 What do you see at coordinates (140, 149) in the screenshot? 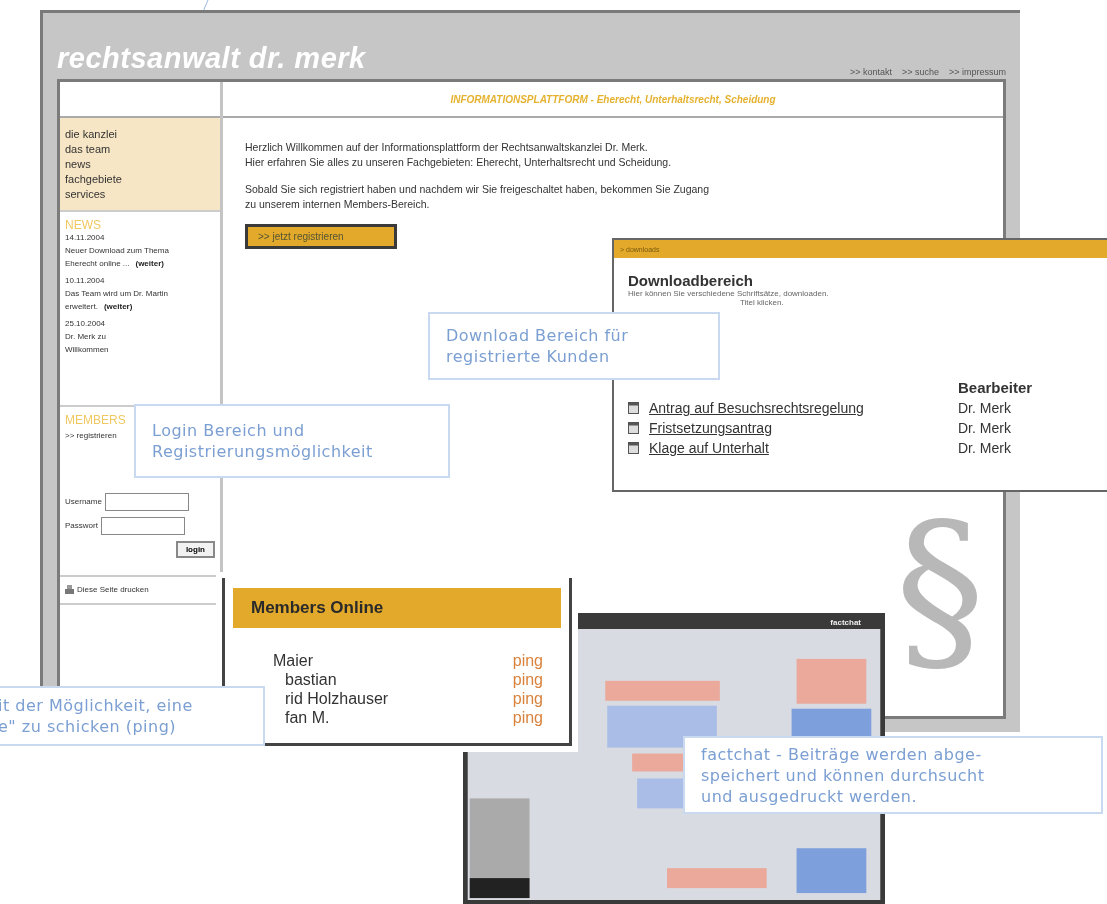
I see `nav-link: das team` at bounding box center [140, 149].